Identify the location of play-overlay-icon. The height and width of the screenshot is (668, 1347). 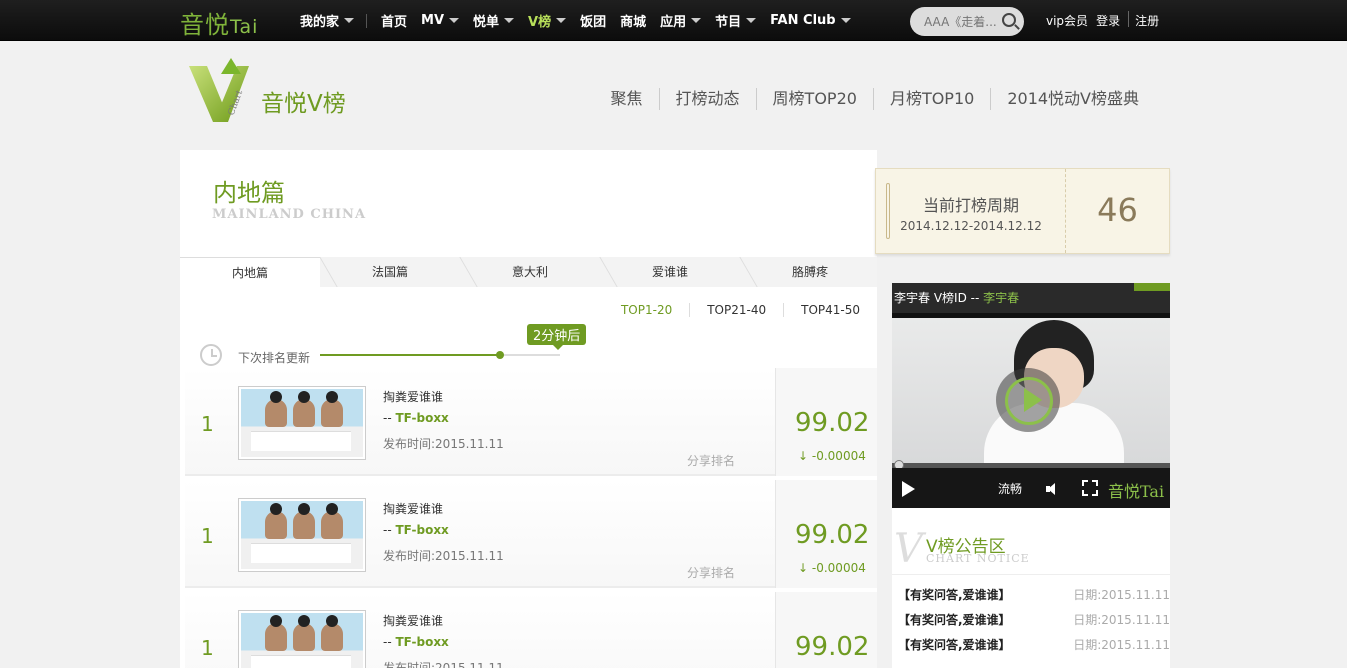
(1028, 400).